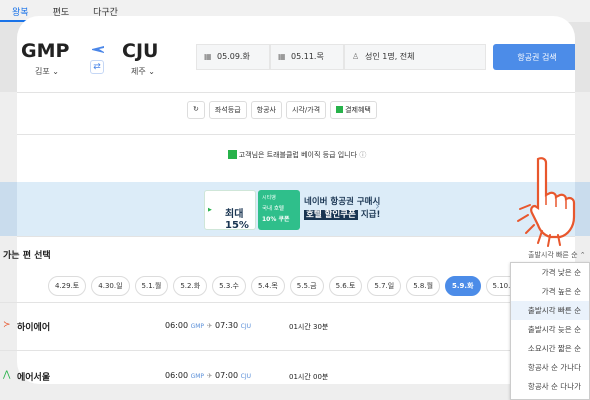 This screenshot has width=590, height=400. I want to click on sort-option: 항공사 순 다나가, so click(550, 386).